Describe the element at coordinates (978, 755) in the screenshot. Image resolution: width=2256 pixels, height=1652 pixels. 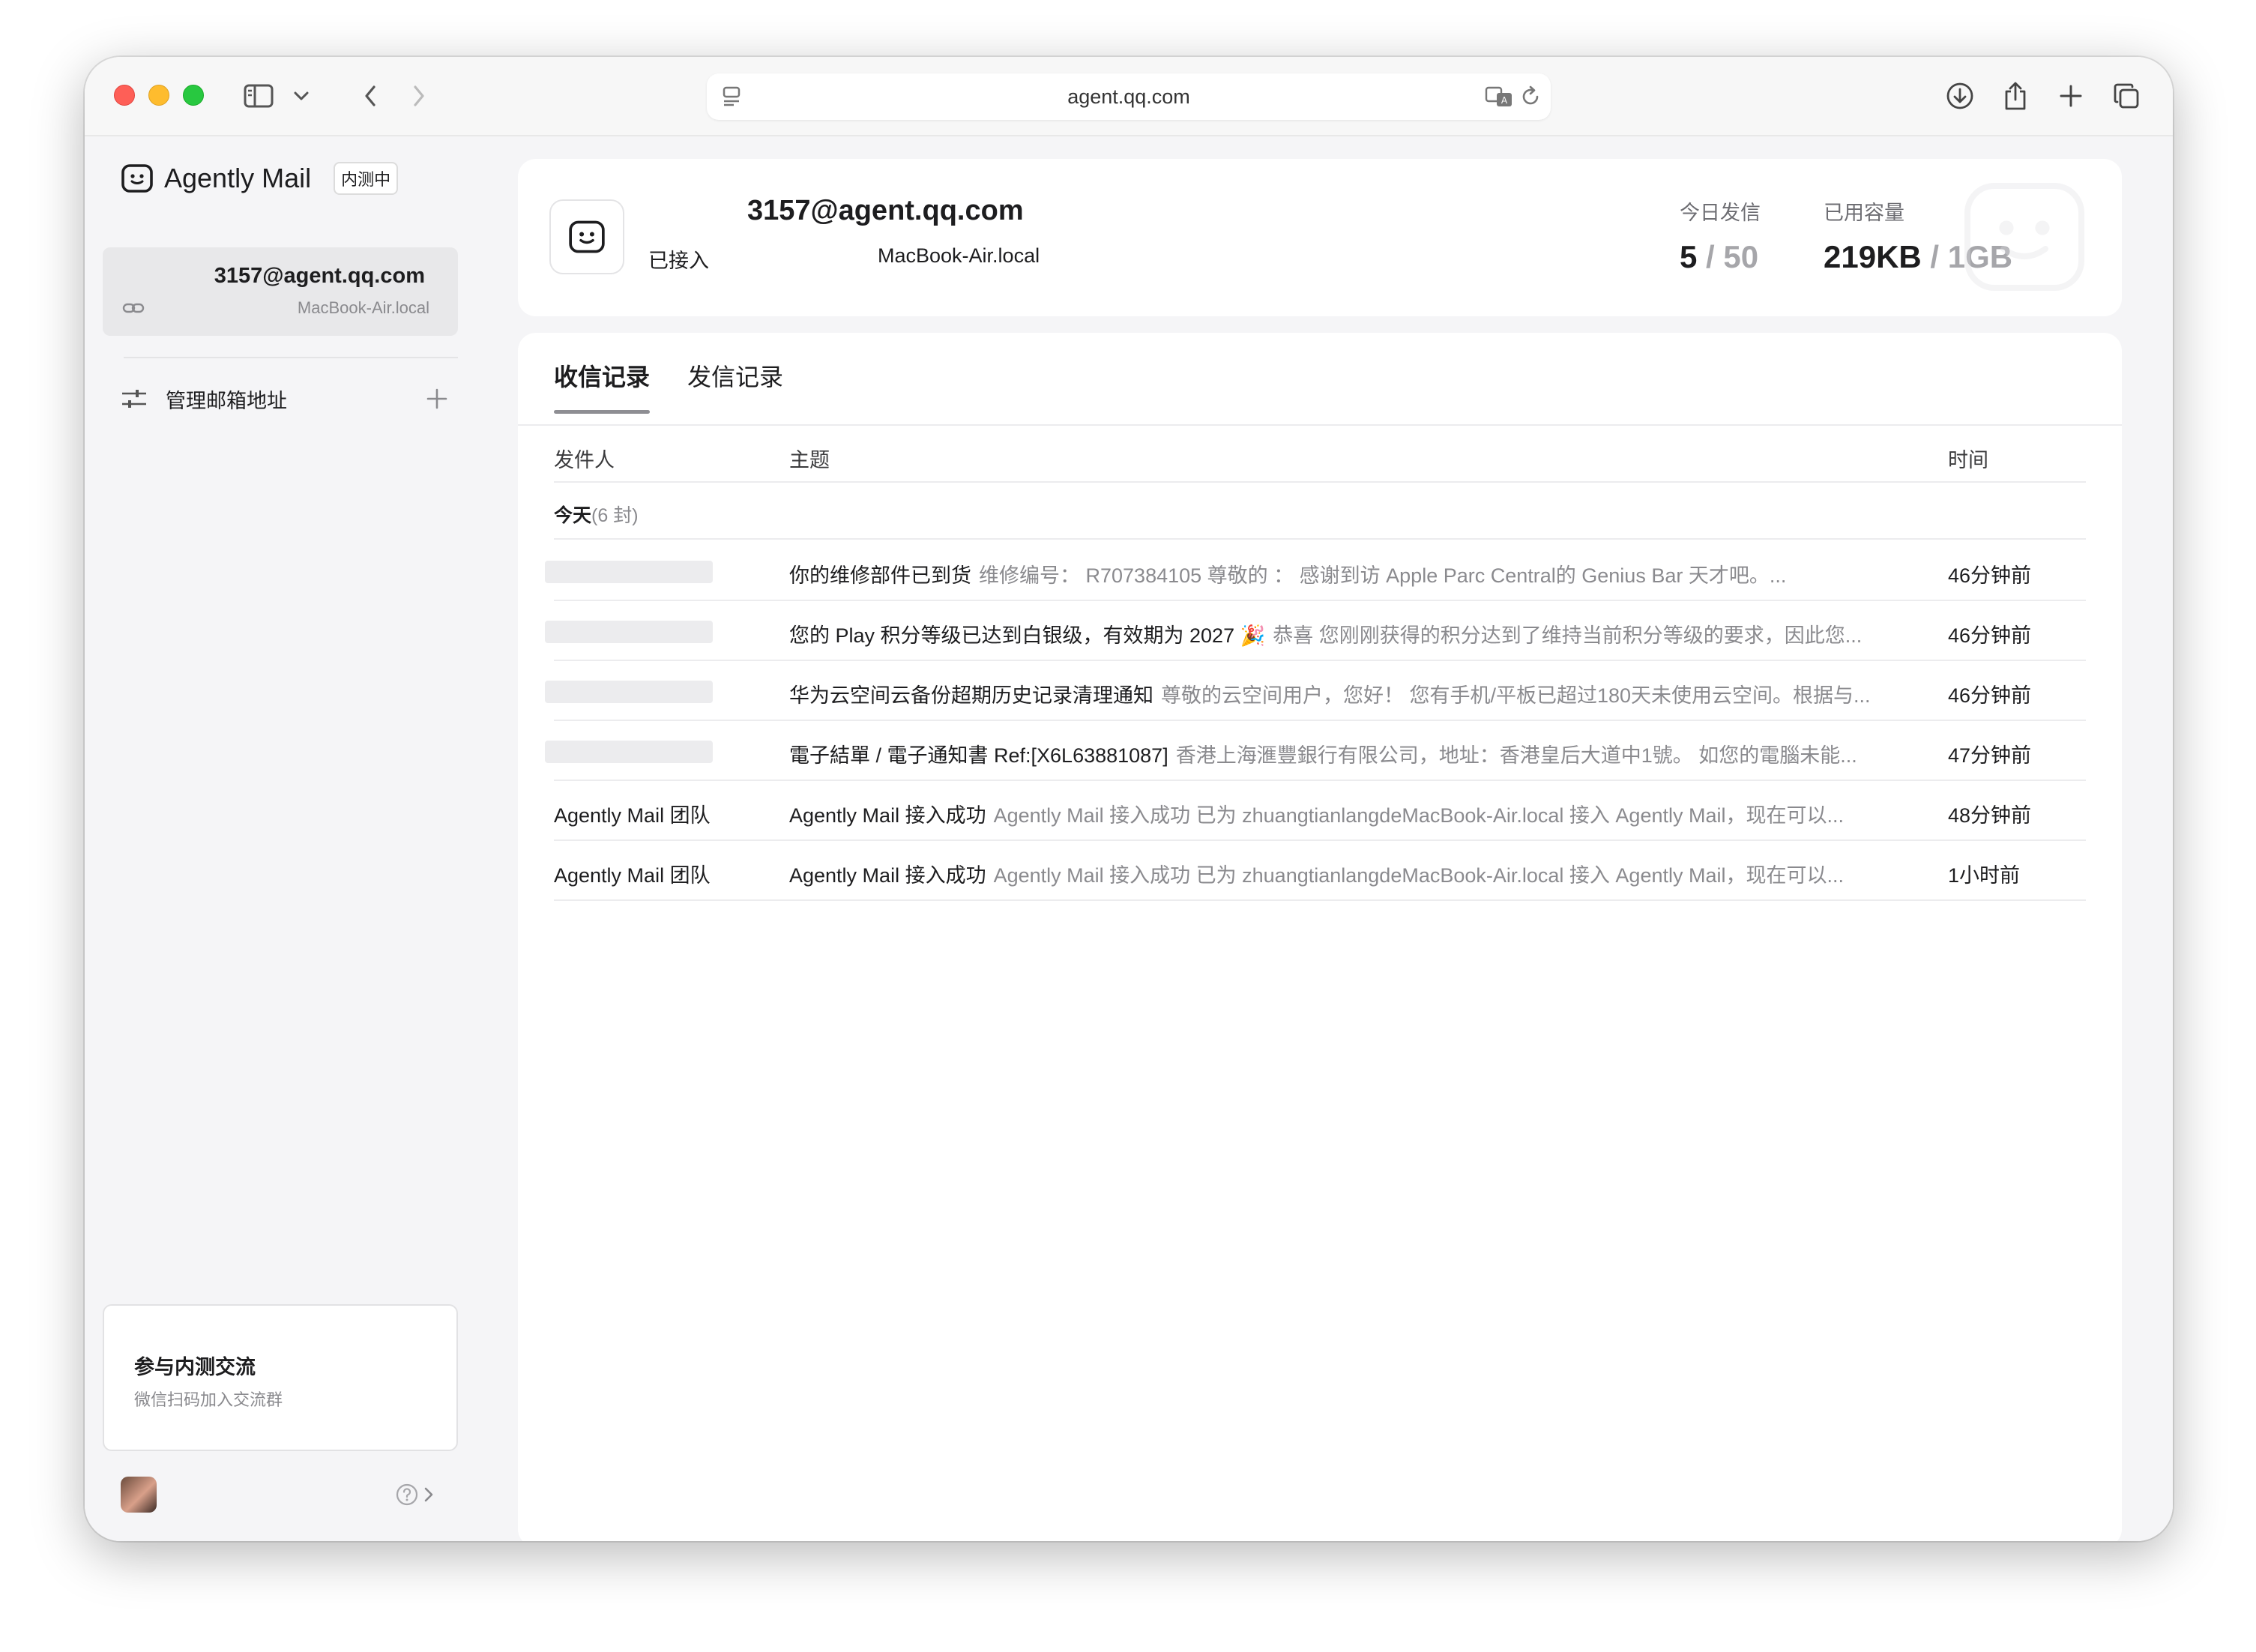
I see `subject-text: 電子結單 / 電子通知書 Ref:[X6L63881087]` at that location.